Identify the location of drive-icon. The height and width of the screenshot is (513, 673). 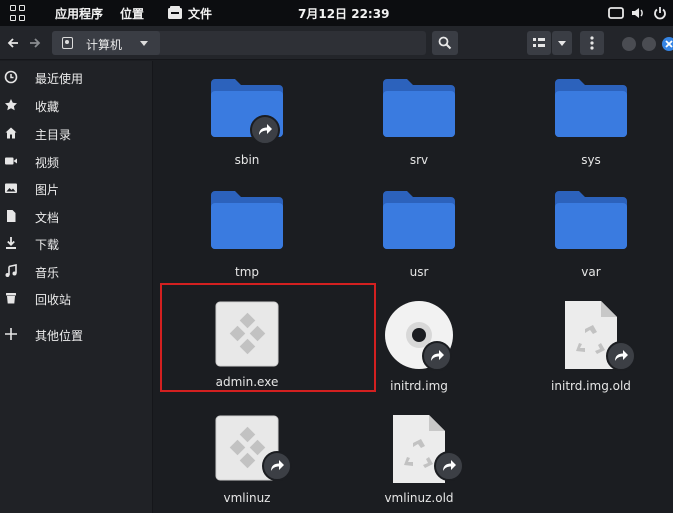
(67, 43).